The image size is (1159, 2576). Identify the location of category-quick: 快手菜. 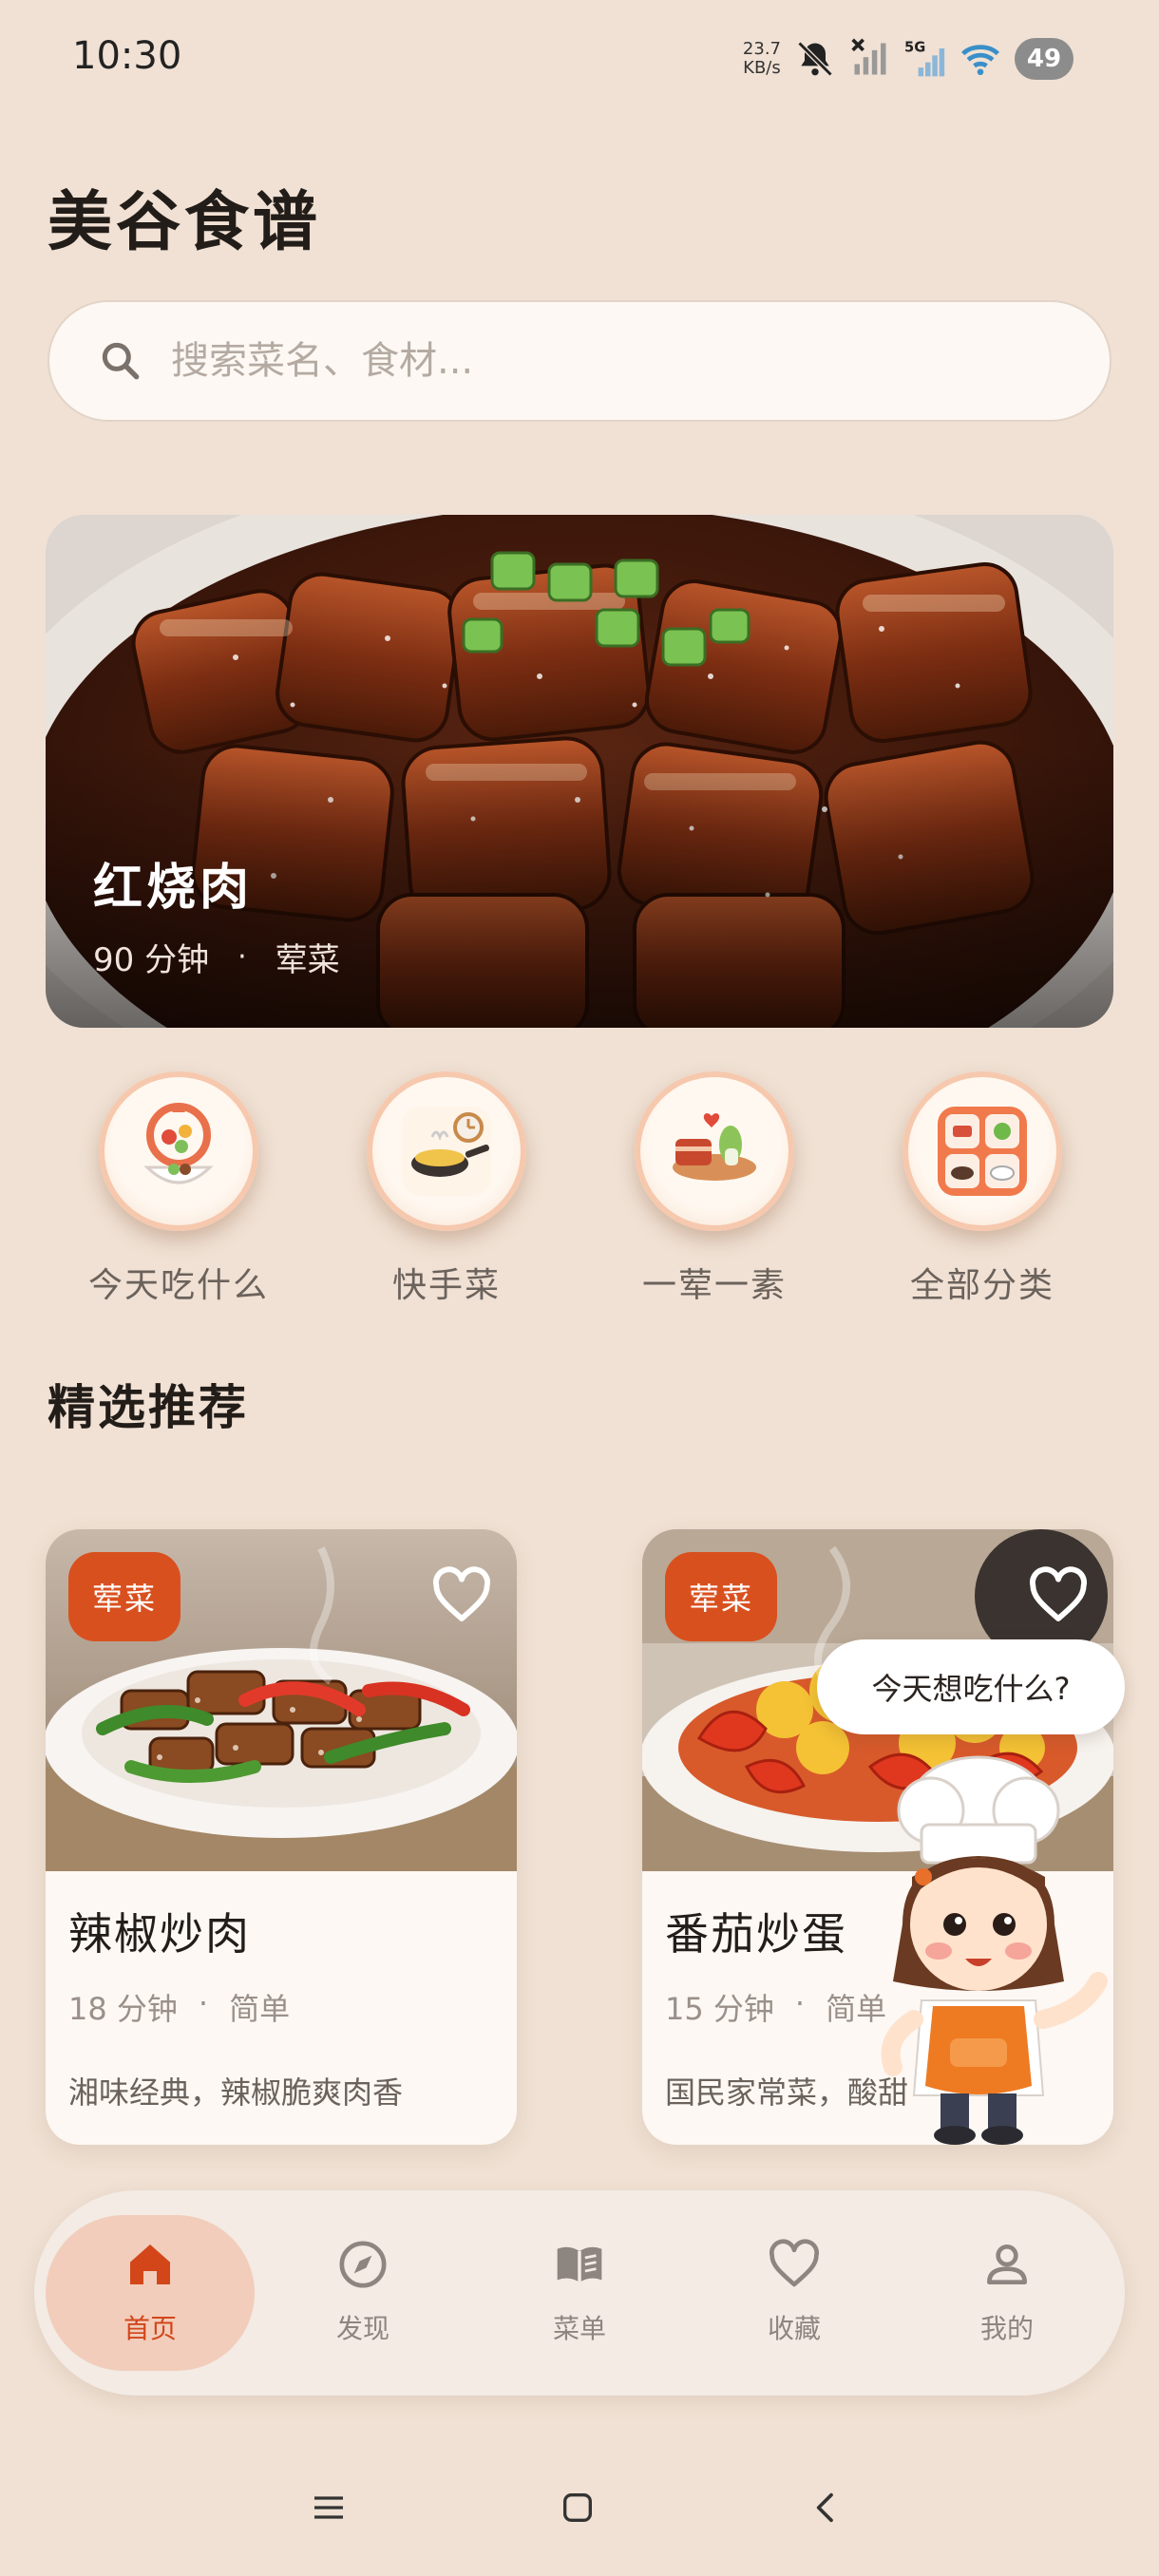
(446, 1189).